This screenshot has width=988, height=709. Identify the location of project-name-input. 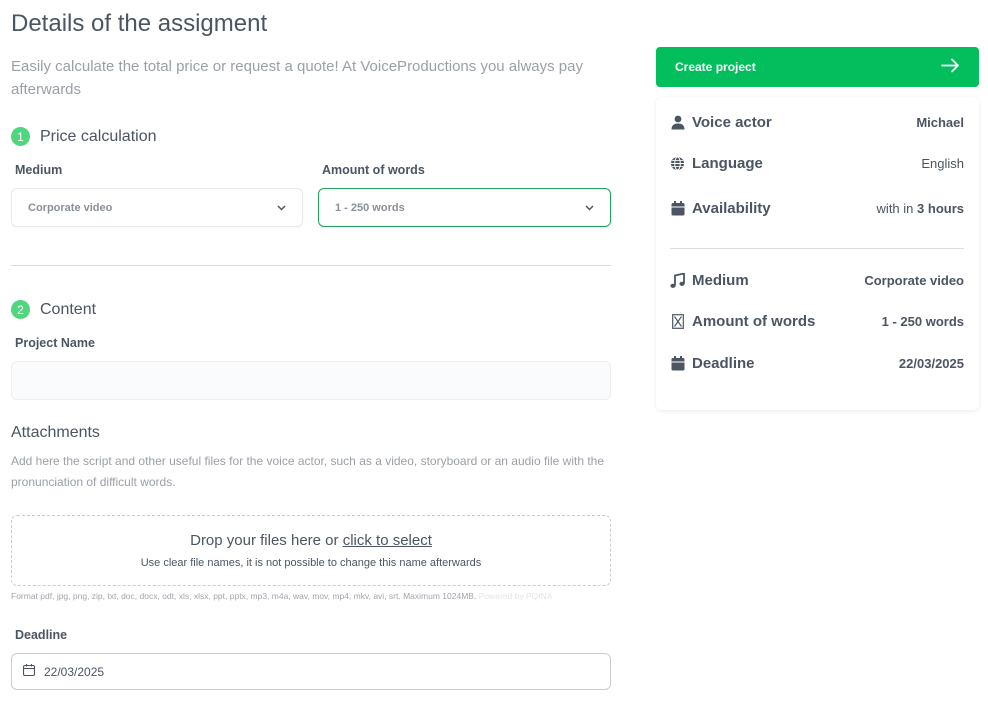
(311, 380).